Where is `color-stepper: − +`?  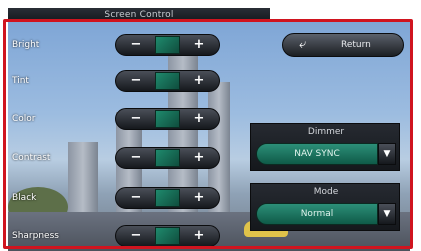
color-stepper: − + is located at coordinates (167, 119).